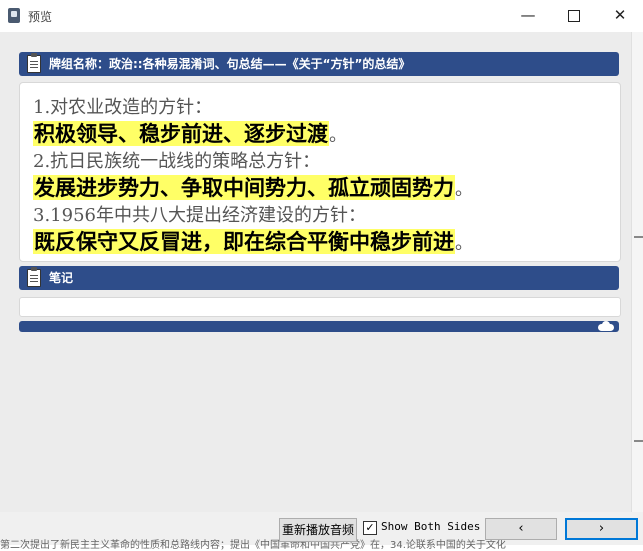 The width and height of the screenshot is (643, 551). What do you see at coordinates (430, 527) in the screenshot?
I see `show-both-sides-label: Show Both Sides` at bounding box center [430, 527].